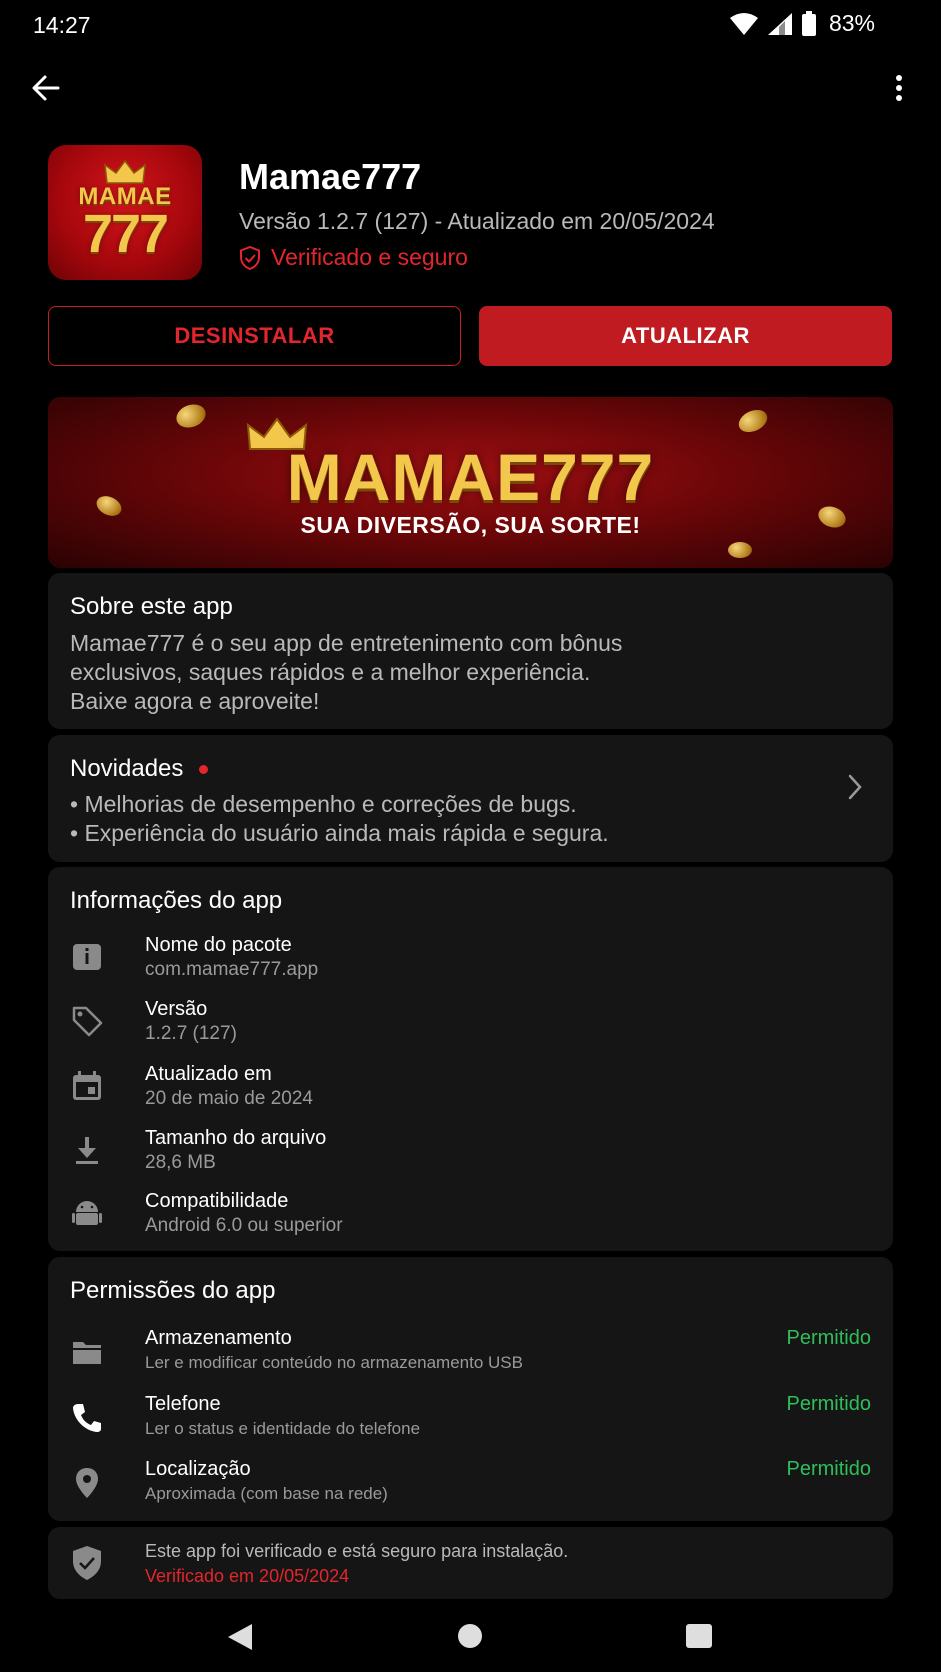 The width and height of the screenshot is (941, 1672). What do you see at coordinates (218, 1338) in the screenshot?
I see `permission-label: Armazenamento` at bounding box center [218, 1338].